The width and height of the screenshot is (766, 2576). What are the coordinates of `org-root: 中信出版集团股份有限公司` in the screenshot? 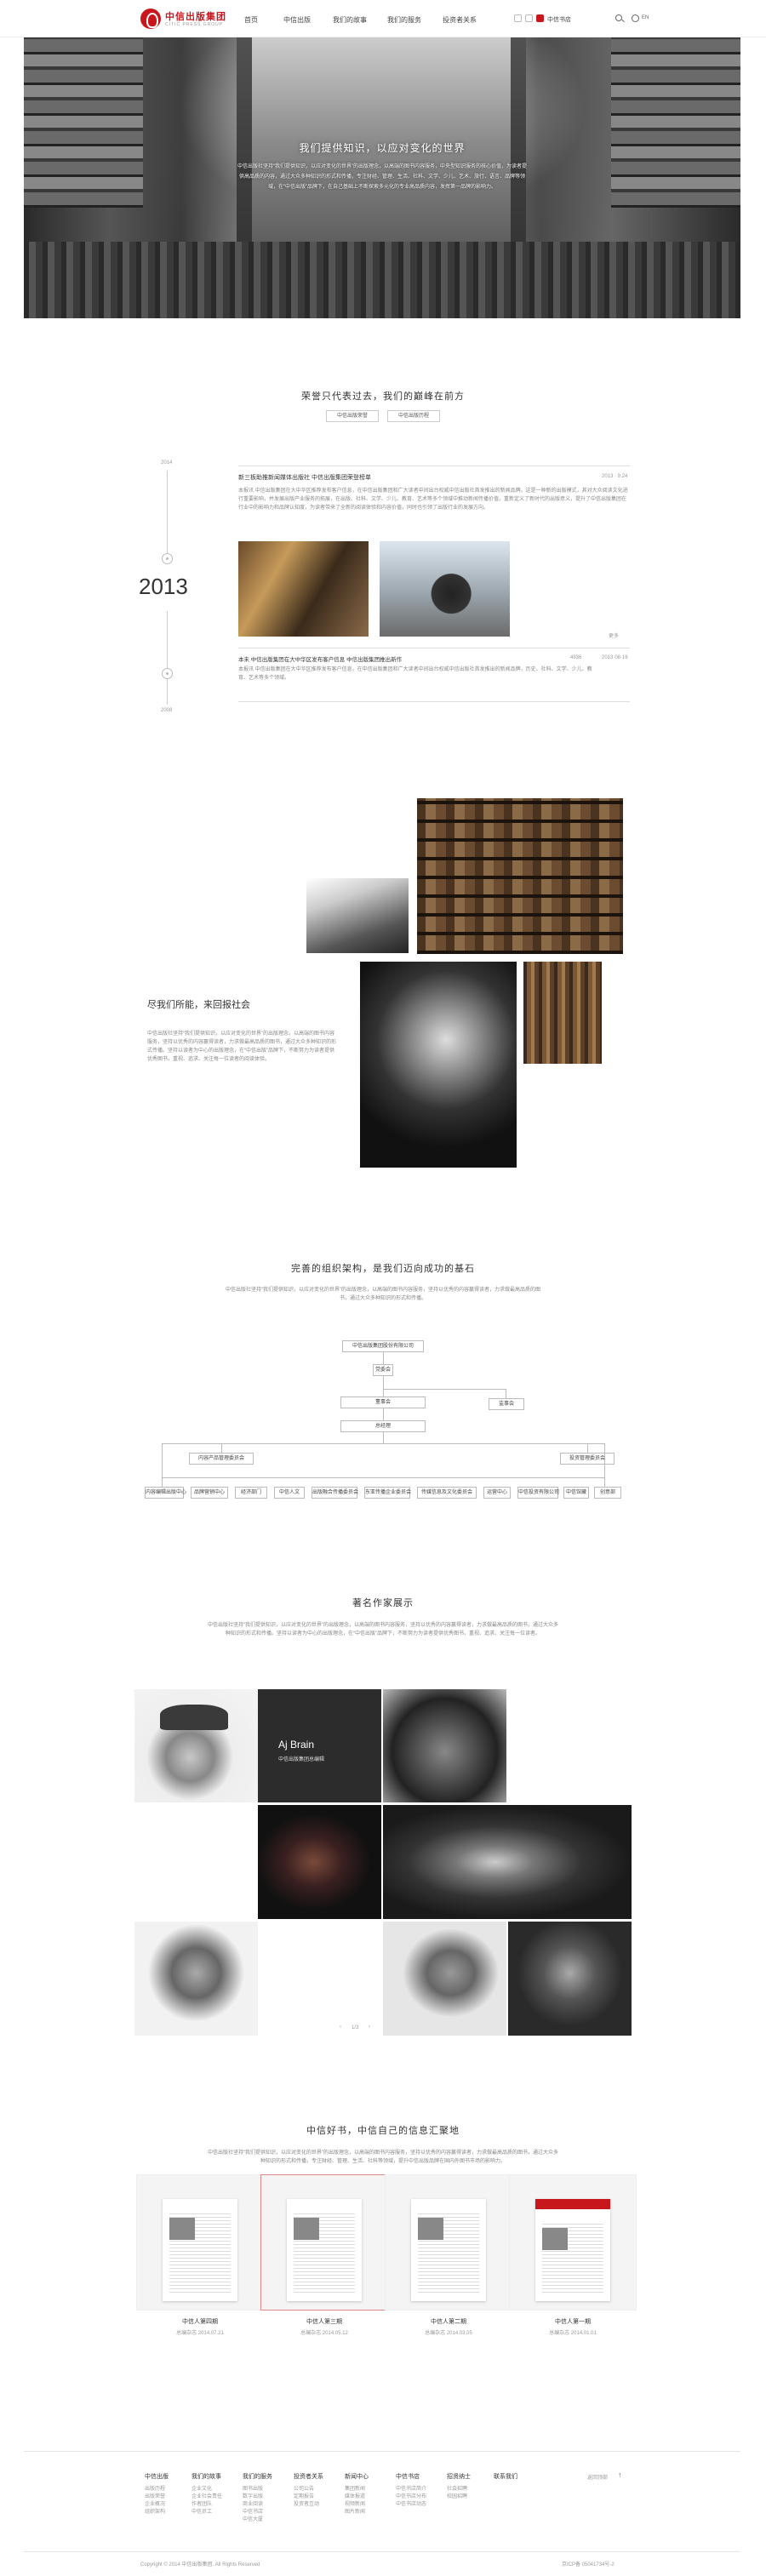 It's located at (383, 1346).